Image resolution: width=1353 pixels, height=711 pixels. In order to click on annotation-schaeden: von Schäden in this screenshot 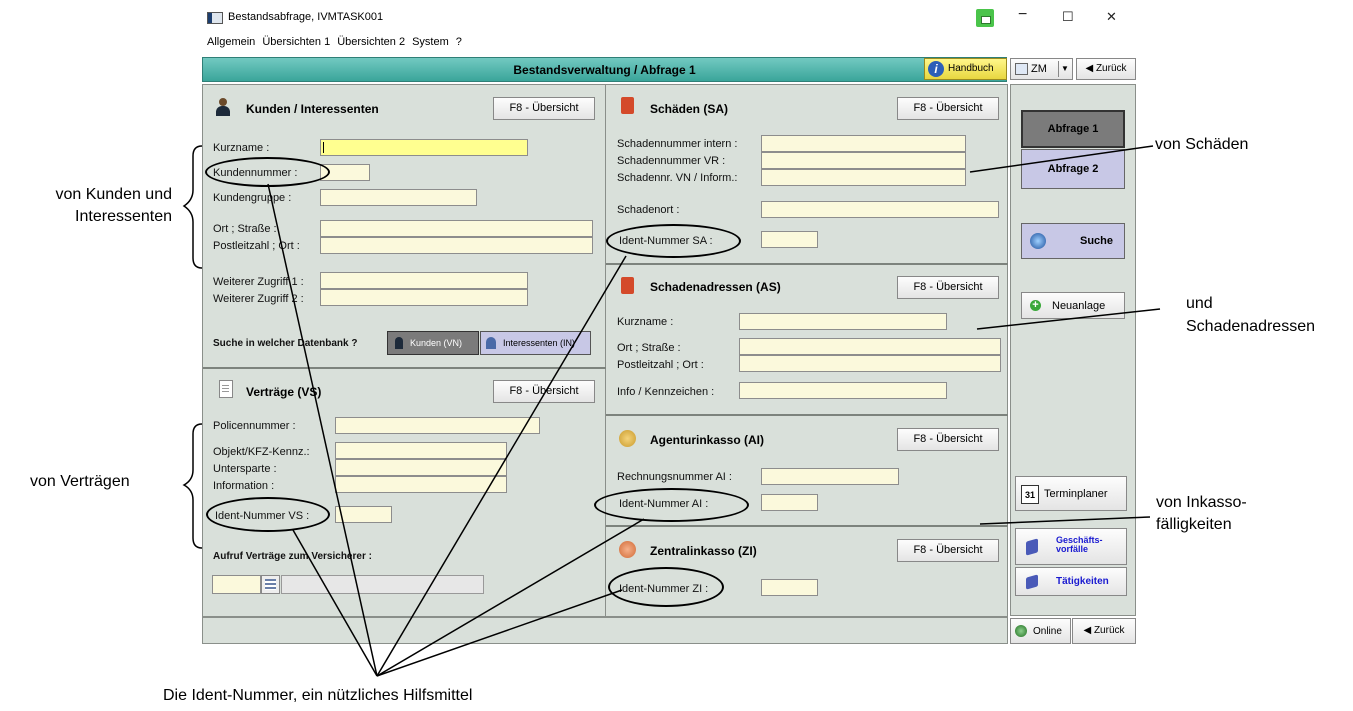, I will do `click(1202, 144)`.